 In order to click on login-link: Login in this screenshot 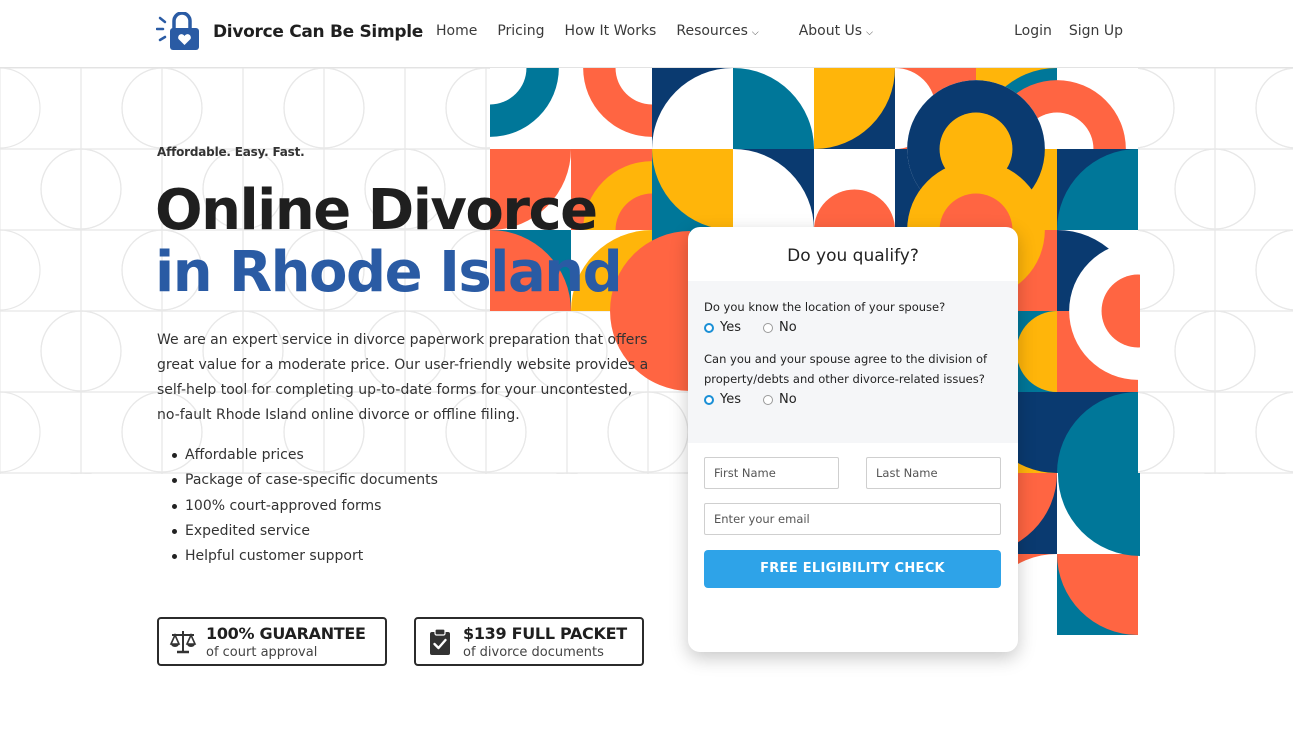, I will do `click(1033, 31)`.